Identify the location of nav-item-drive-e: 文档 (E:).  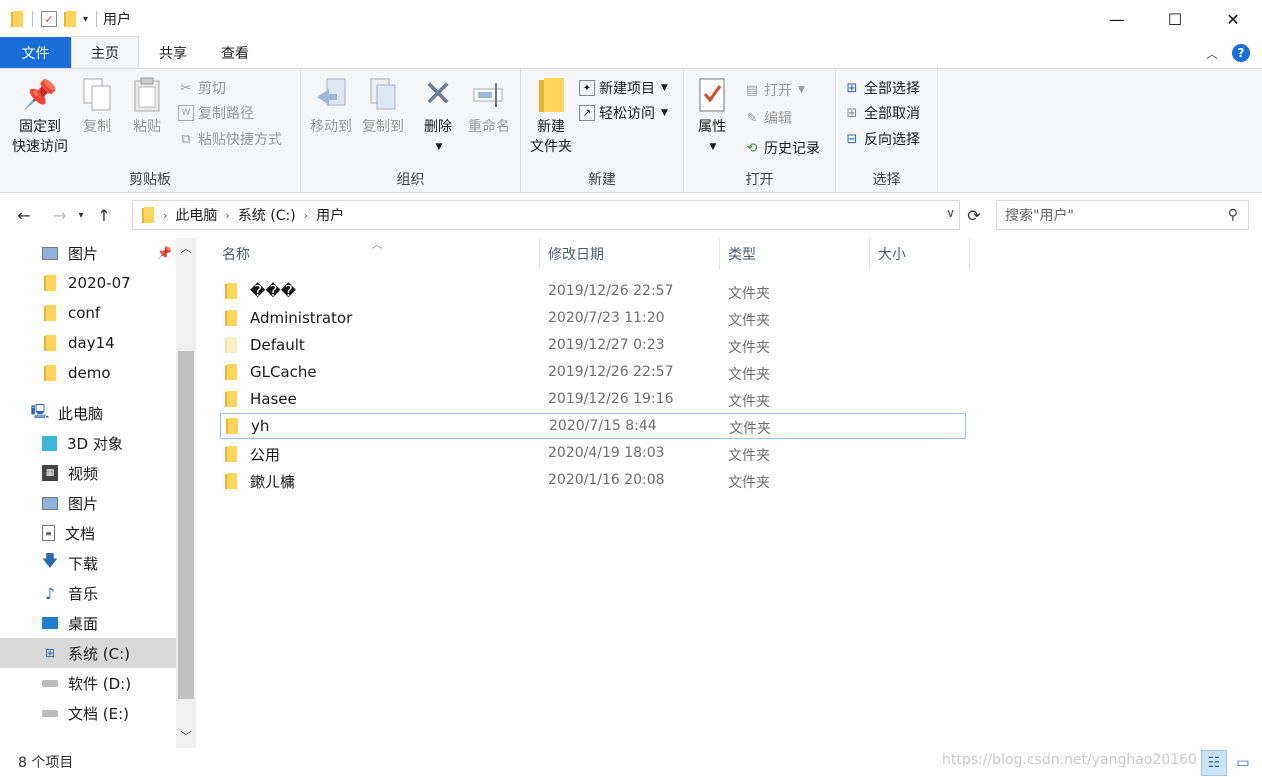
(88, 713).